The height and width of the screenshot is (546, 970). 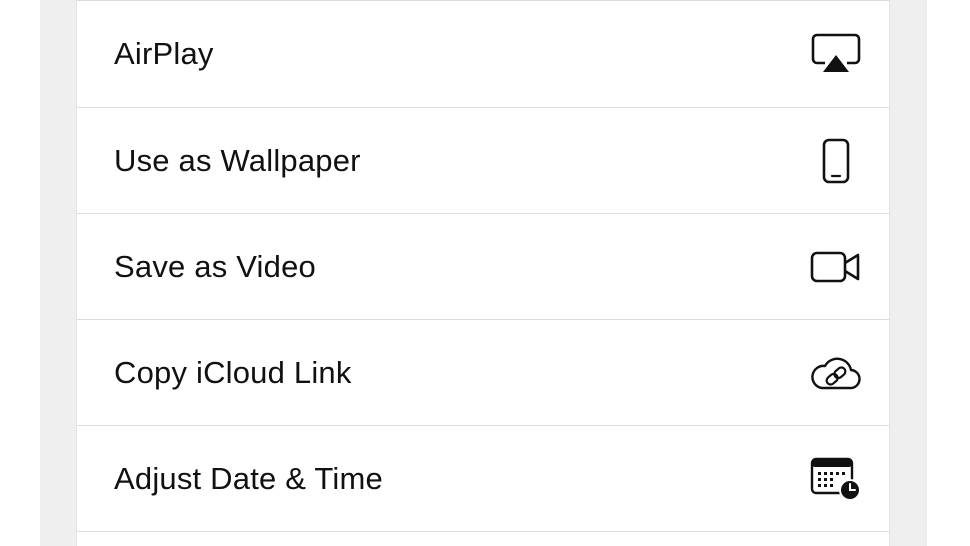 I want to click on action-label: Use as Wallpaper, so click(x=237, y=160).